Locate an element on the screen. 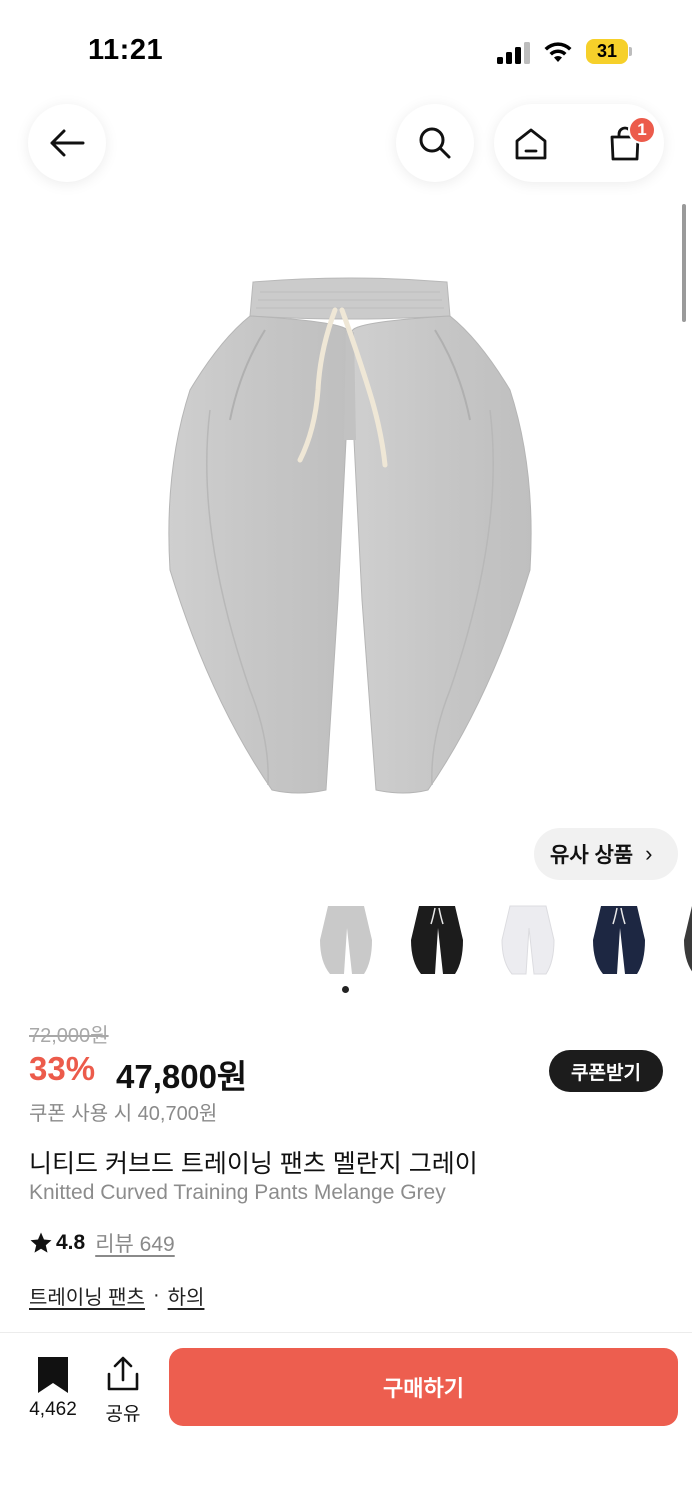 This screenshot has height=1500, width=692. similar-products-label: 유사 상품 is located at coordinates (592, 855).